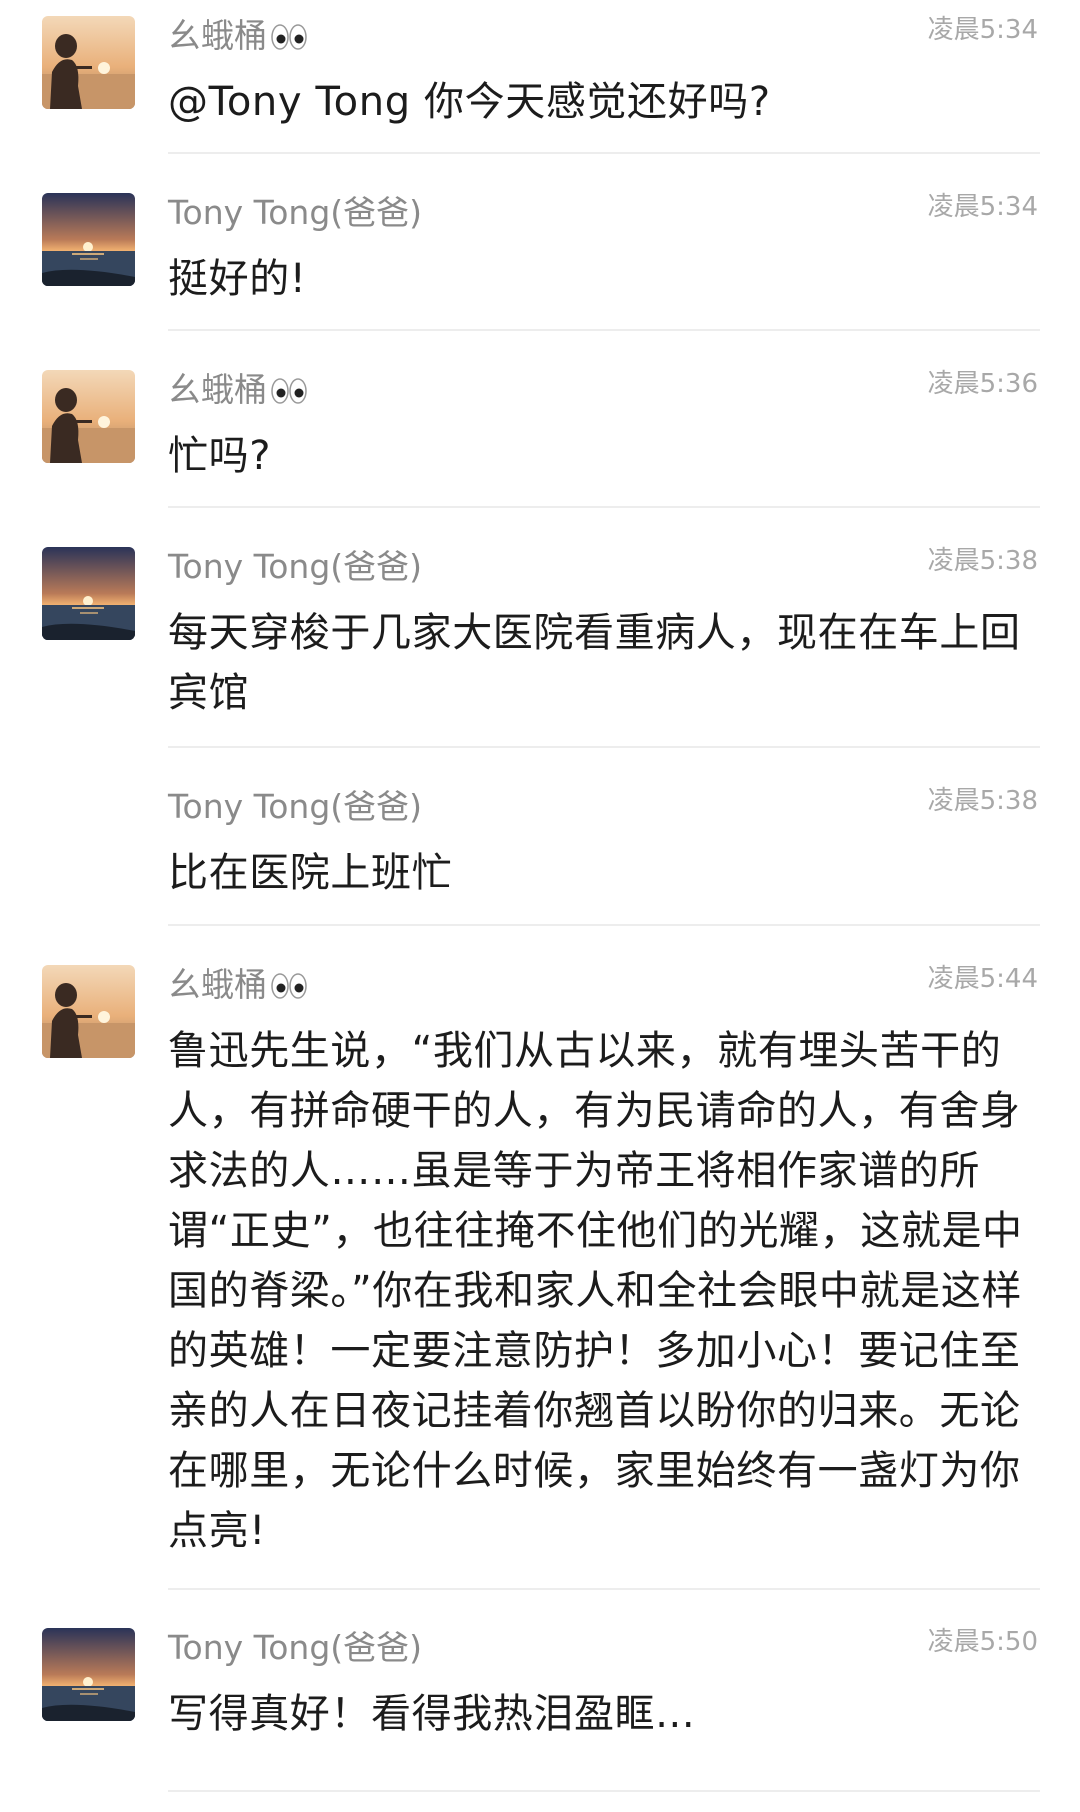 The image size is (1080, 1812). What do you see at coordinates (469, 102) in the screenshot?
I see `message-text: @Tony Tong 你今天感觉还好吗?` at bounding box center [469, 102].